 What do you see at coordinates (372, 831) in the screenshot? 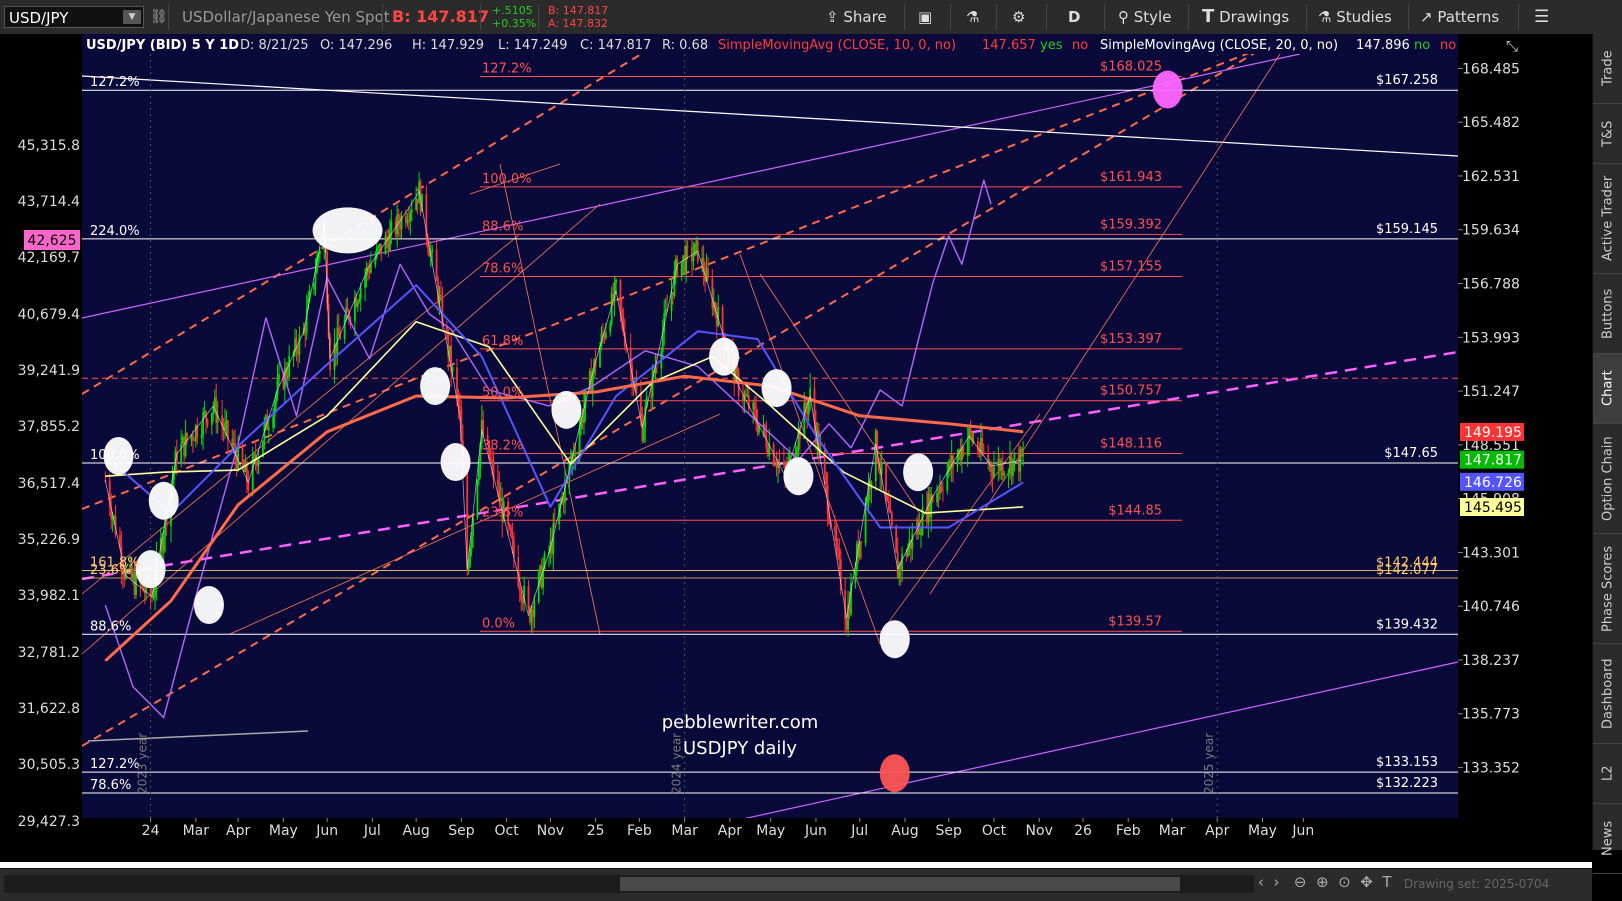
I see `x-axis-label: Jul` at bounding box center [372, 831].